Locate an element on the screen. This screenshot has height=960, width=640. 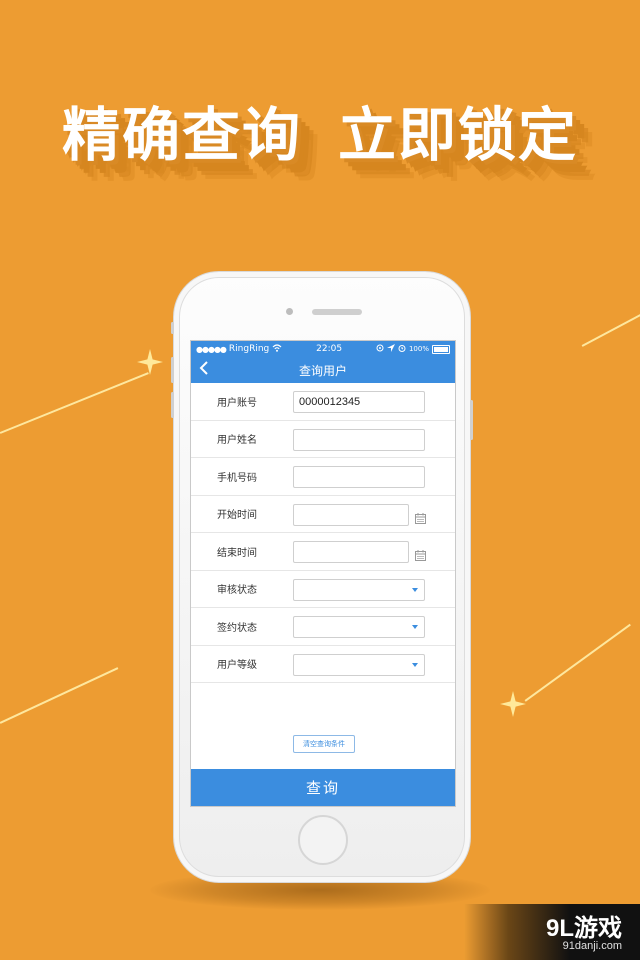
form-row-end-time: 结束时间 is located at coordinates (323, 552).